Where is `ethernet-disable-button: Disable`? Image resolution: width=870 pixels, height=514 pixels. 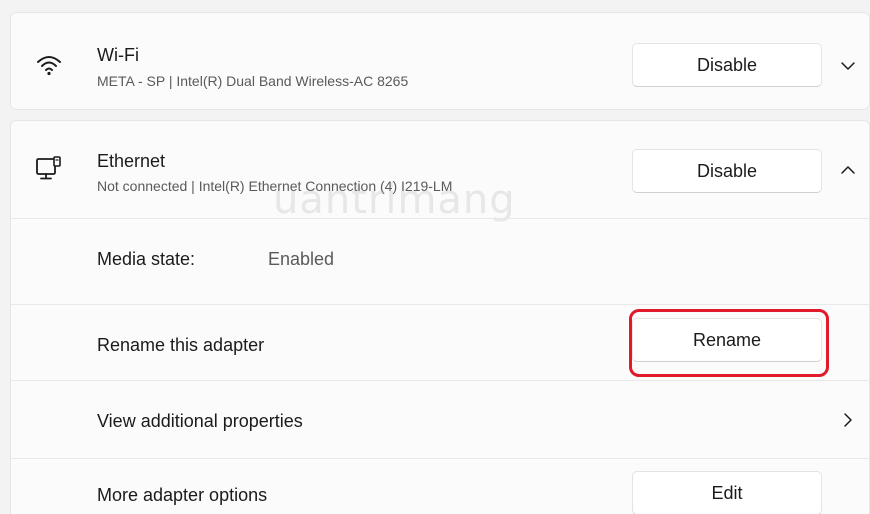
ethernet-disable-button: Disable is located at coordinates (727, 171).